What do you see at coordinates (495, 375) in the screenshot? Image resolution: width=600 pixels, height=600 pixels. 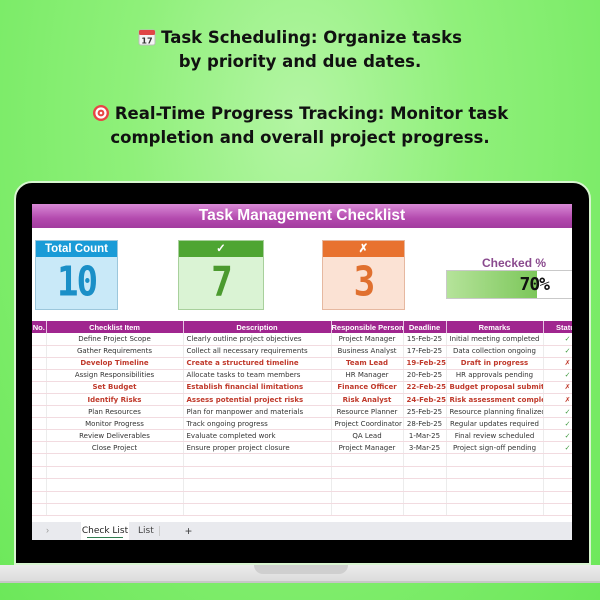 I see `cell-remarks: HR approvals pending` at bounding box center [495, 375].